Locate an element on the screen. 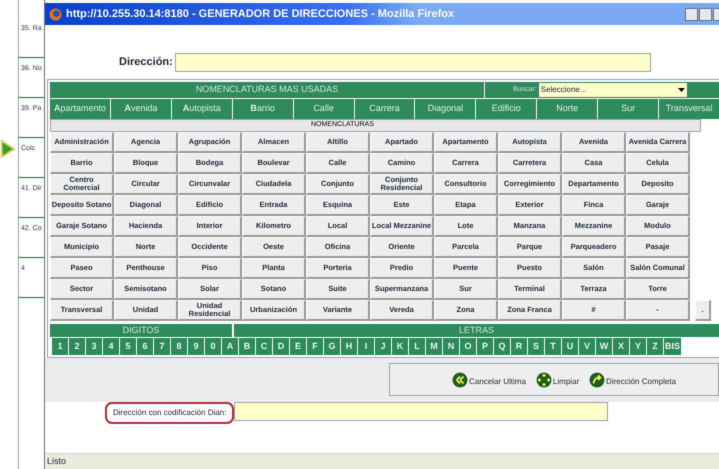  address-field is located at coordinates (412, 62).